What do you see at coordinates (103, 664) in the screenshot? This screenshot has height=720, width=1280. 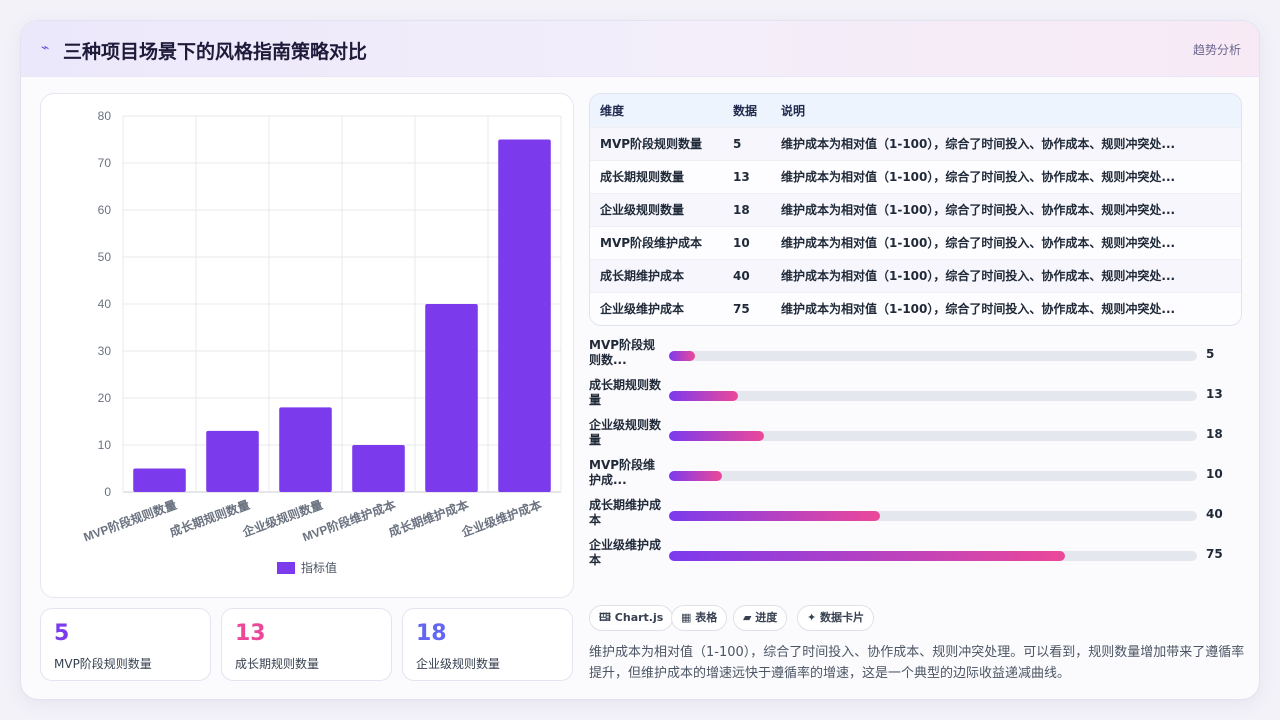 I see `kpi-label: MVP阶段规则数量` at bounding box center [103, 664].